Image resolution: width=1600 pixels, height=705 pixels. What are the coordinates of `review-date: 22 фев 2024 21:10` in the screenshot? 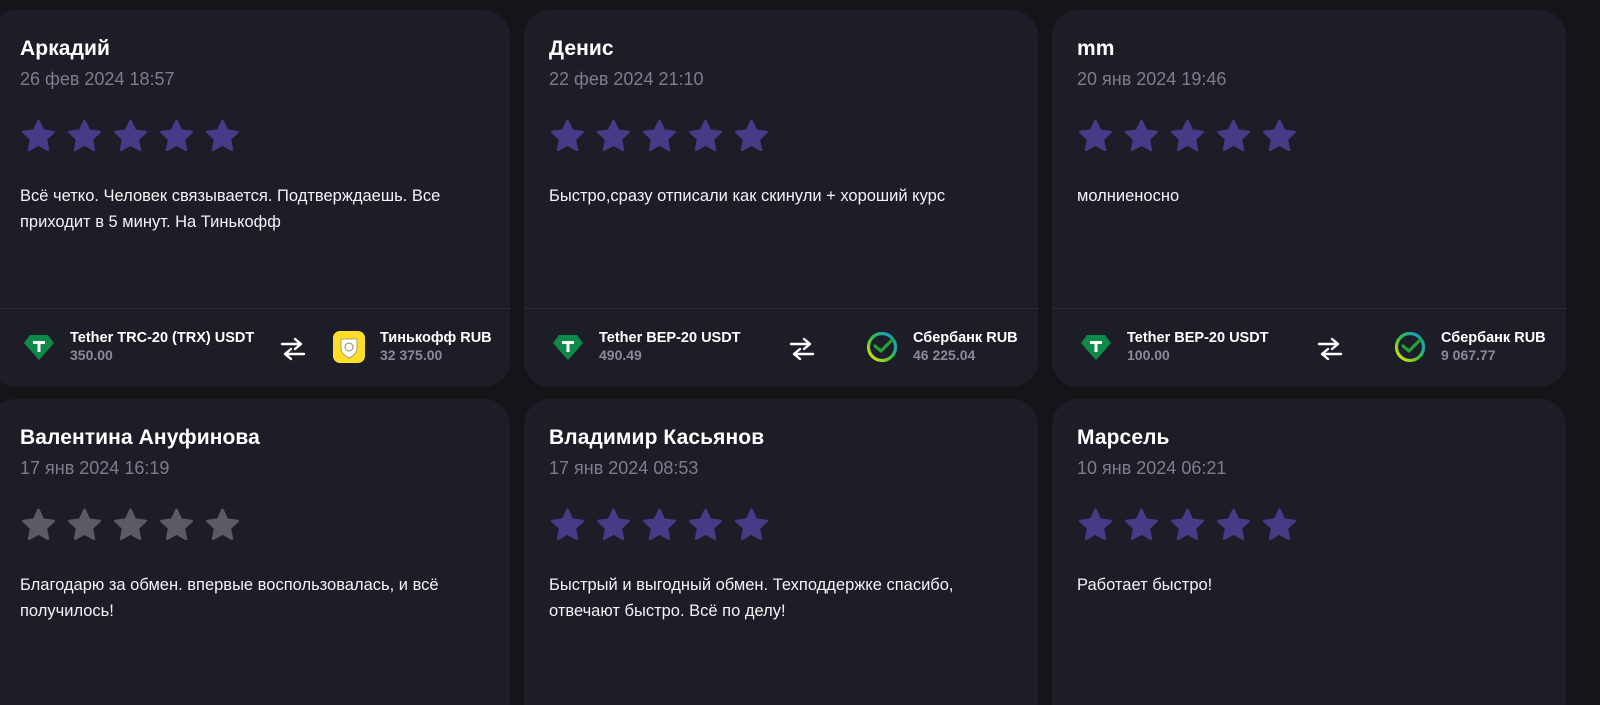 It's located at (626, 79).